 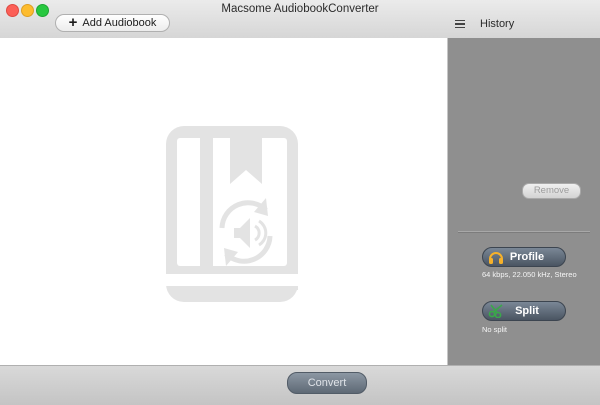 I want to click on add-audiobook-button: + Add Audiobook, so click(x=112, y=23).